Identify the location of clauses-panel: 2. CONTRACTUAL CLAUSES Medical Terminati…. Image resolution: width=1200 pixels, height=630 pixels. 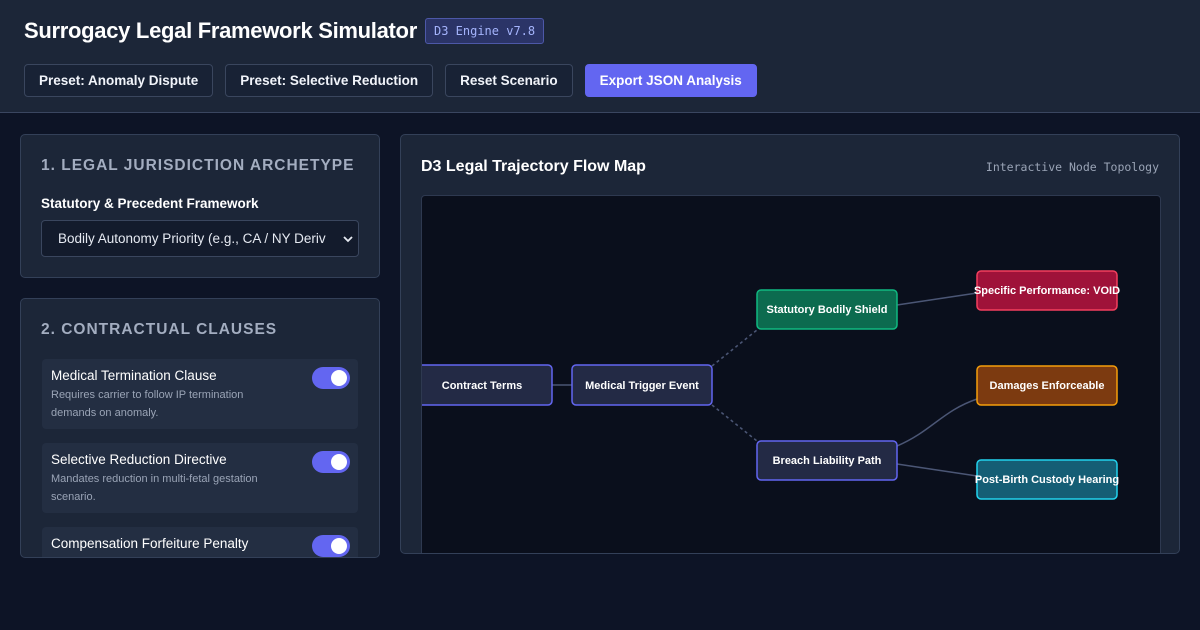
(200, 428).